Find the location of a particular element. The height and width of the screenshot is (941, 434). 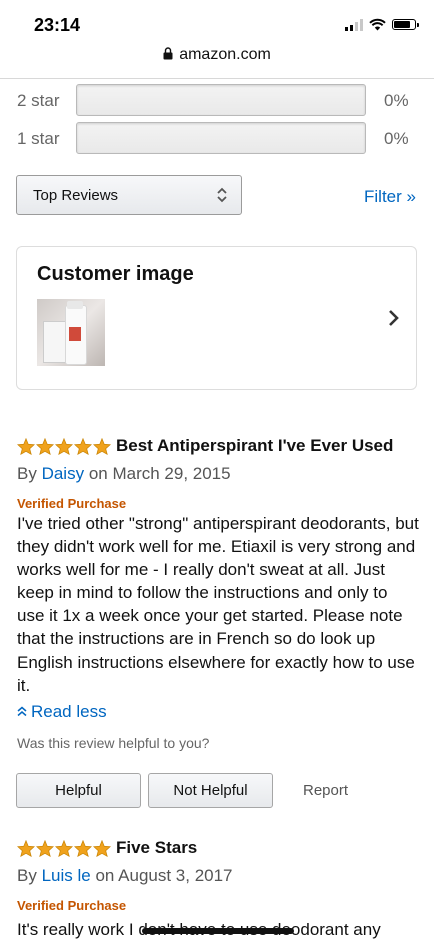

rating-row-2-star: 2 star 0% is located at coordinates (217, 100).